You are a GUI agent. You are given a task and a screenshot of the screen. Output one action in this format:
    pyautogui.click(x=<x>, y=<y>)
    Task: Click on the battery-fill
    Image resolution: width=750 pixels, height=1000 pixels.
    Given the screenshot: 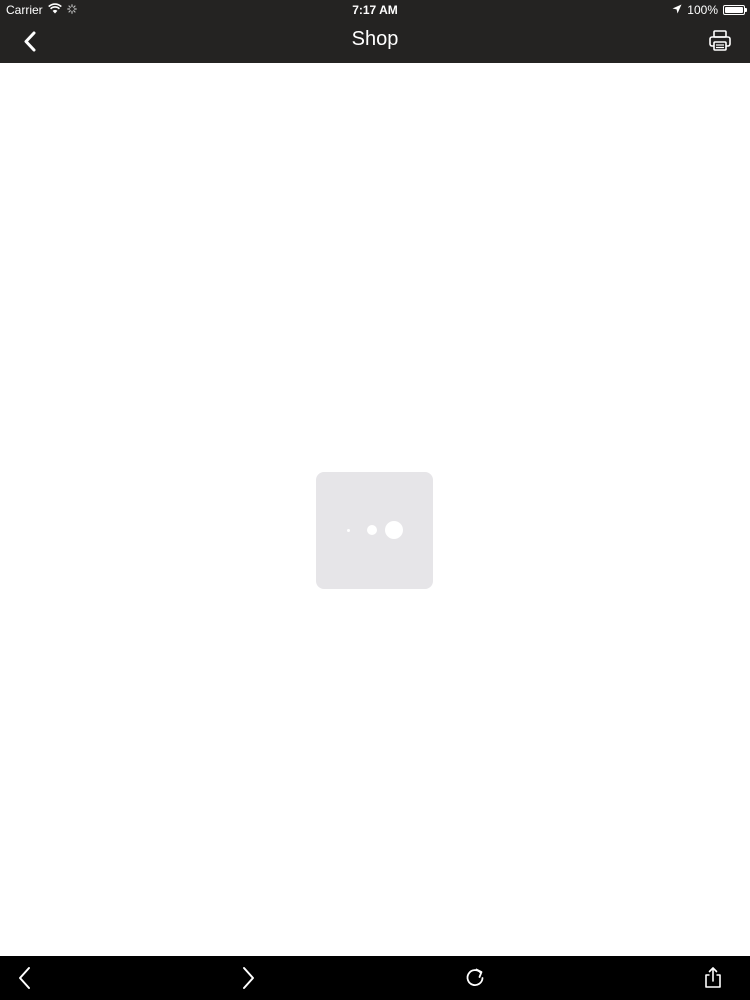 What is the action you would take?
    pyautogui.click(x=734, y=10)
    